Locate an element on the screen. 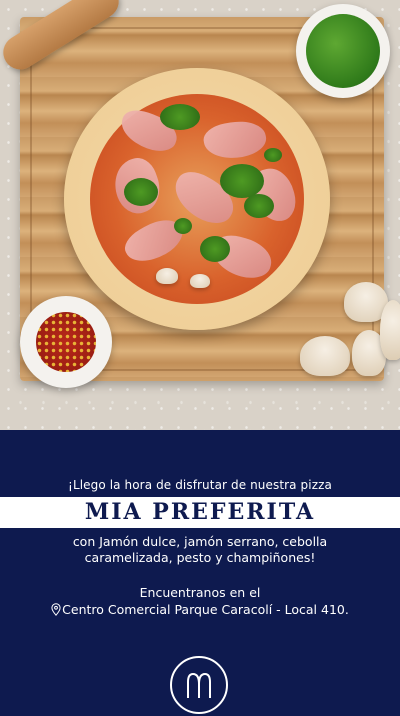  chili-flakes-bowl is located at coordinates (66, 342).